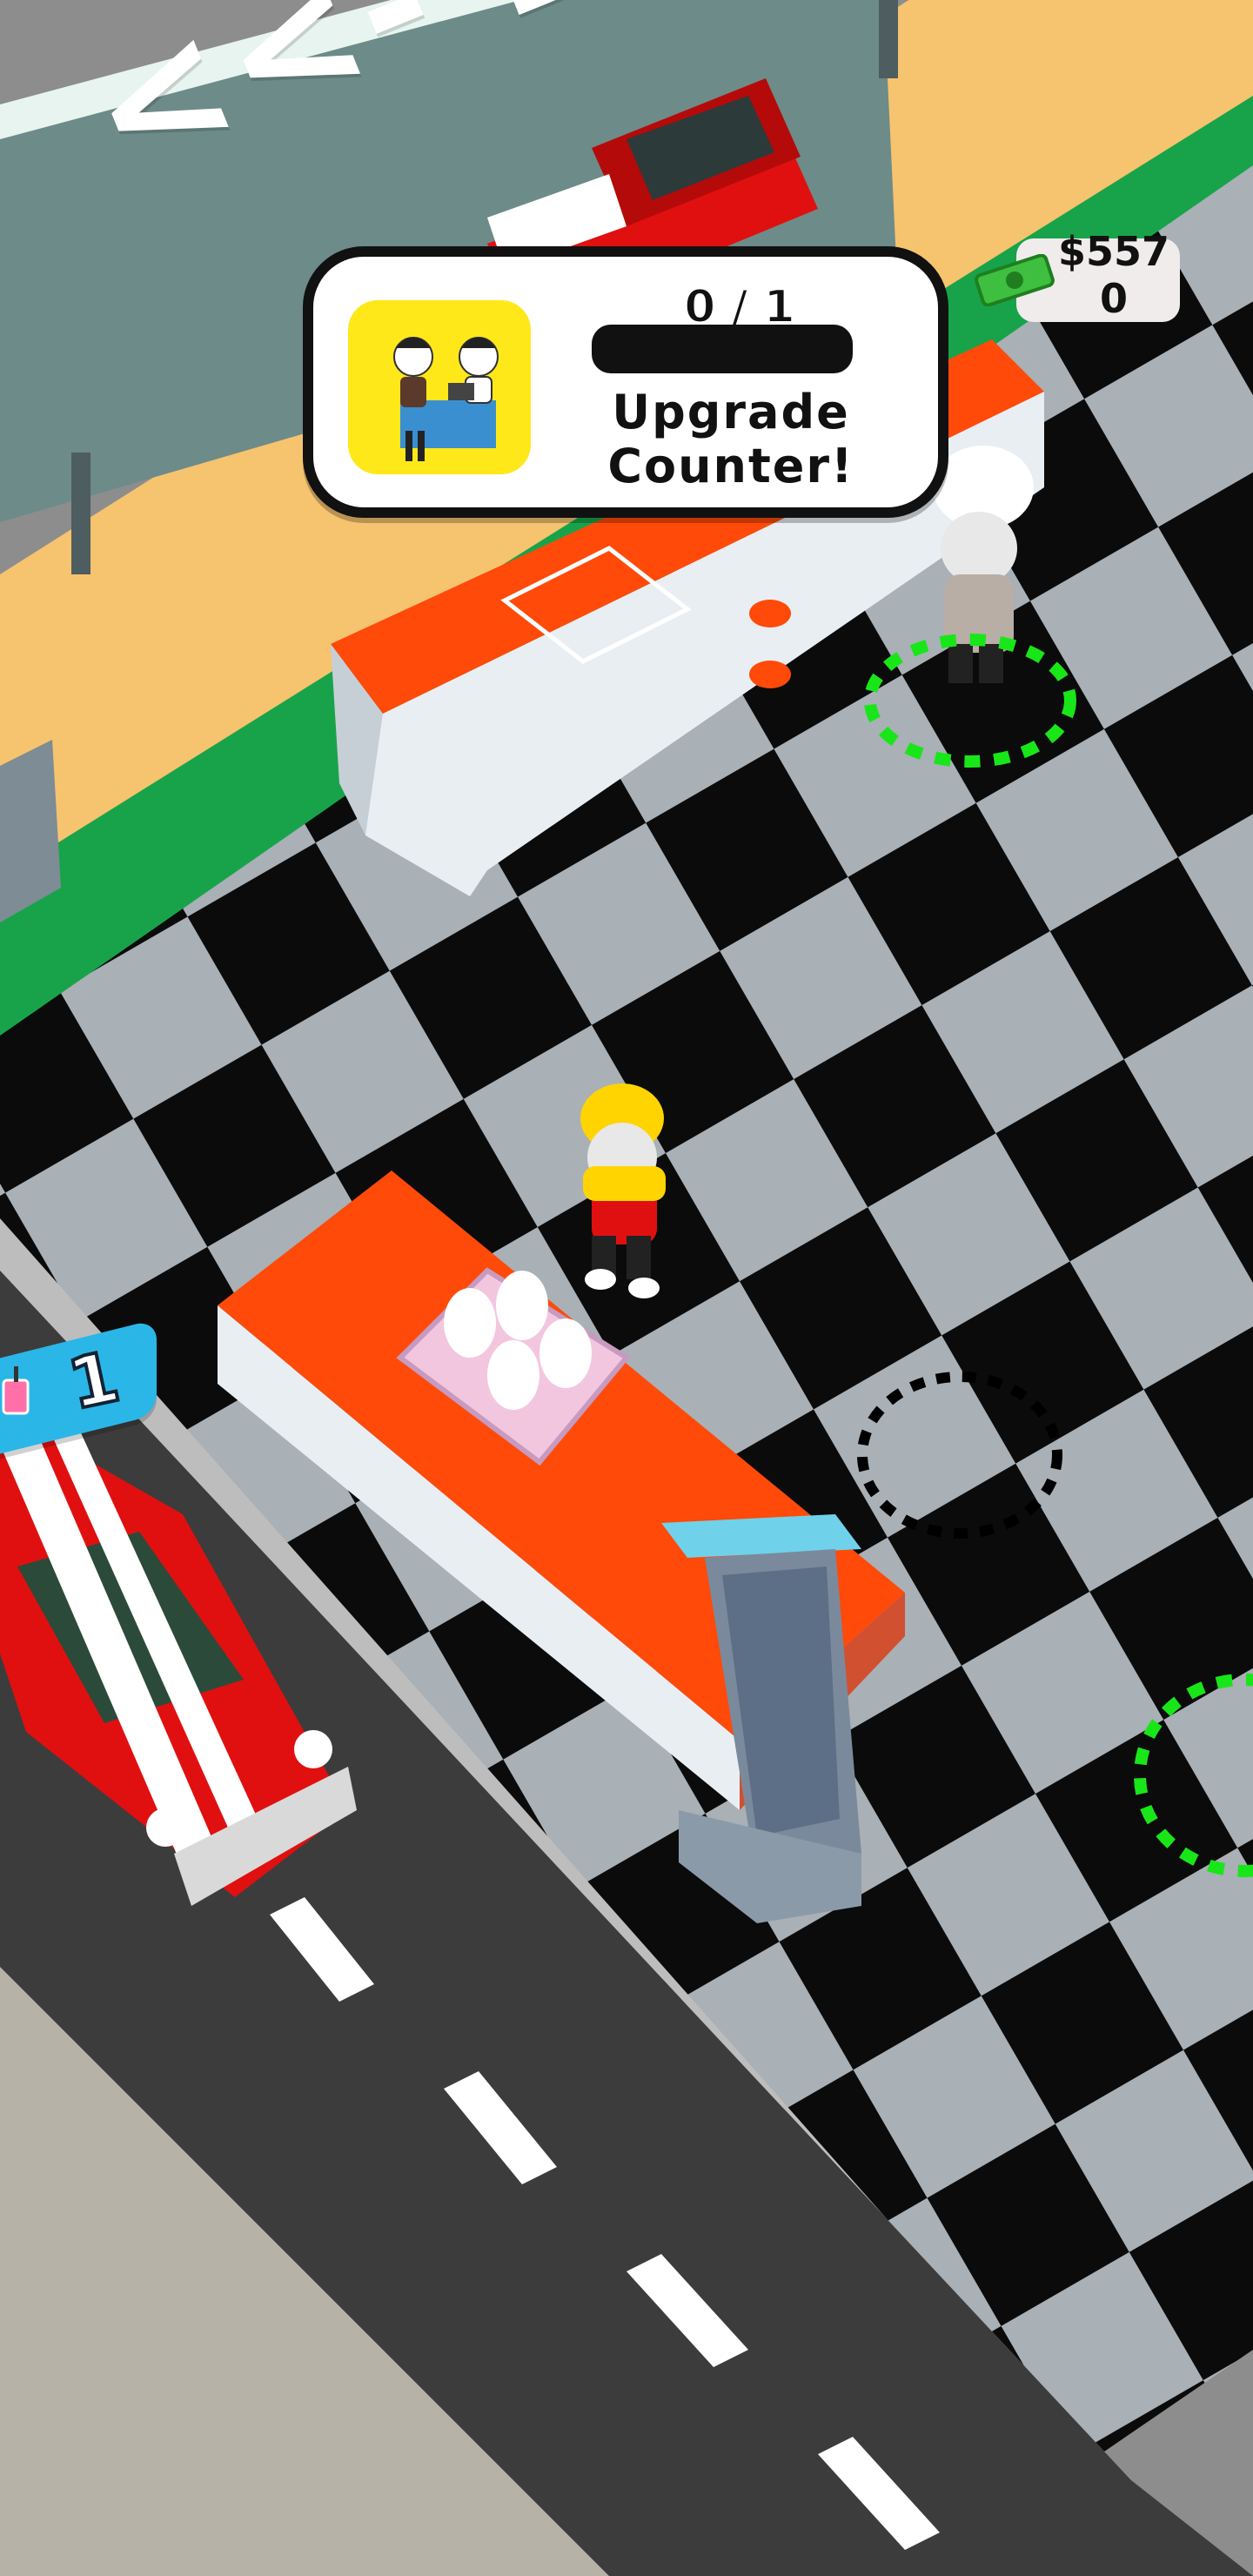  I want to click on milkshake-icon, so click(16, 1390).